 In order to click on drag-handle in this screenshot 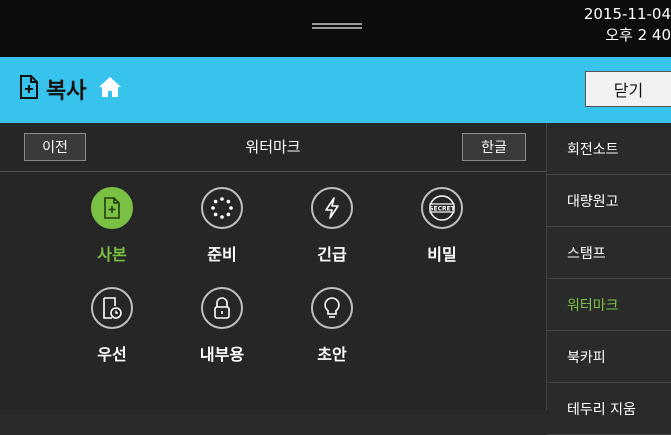, I will do `click(337, 26)`.